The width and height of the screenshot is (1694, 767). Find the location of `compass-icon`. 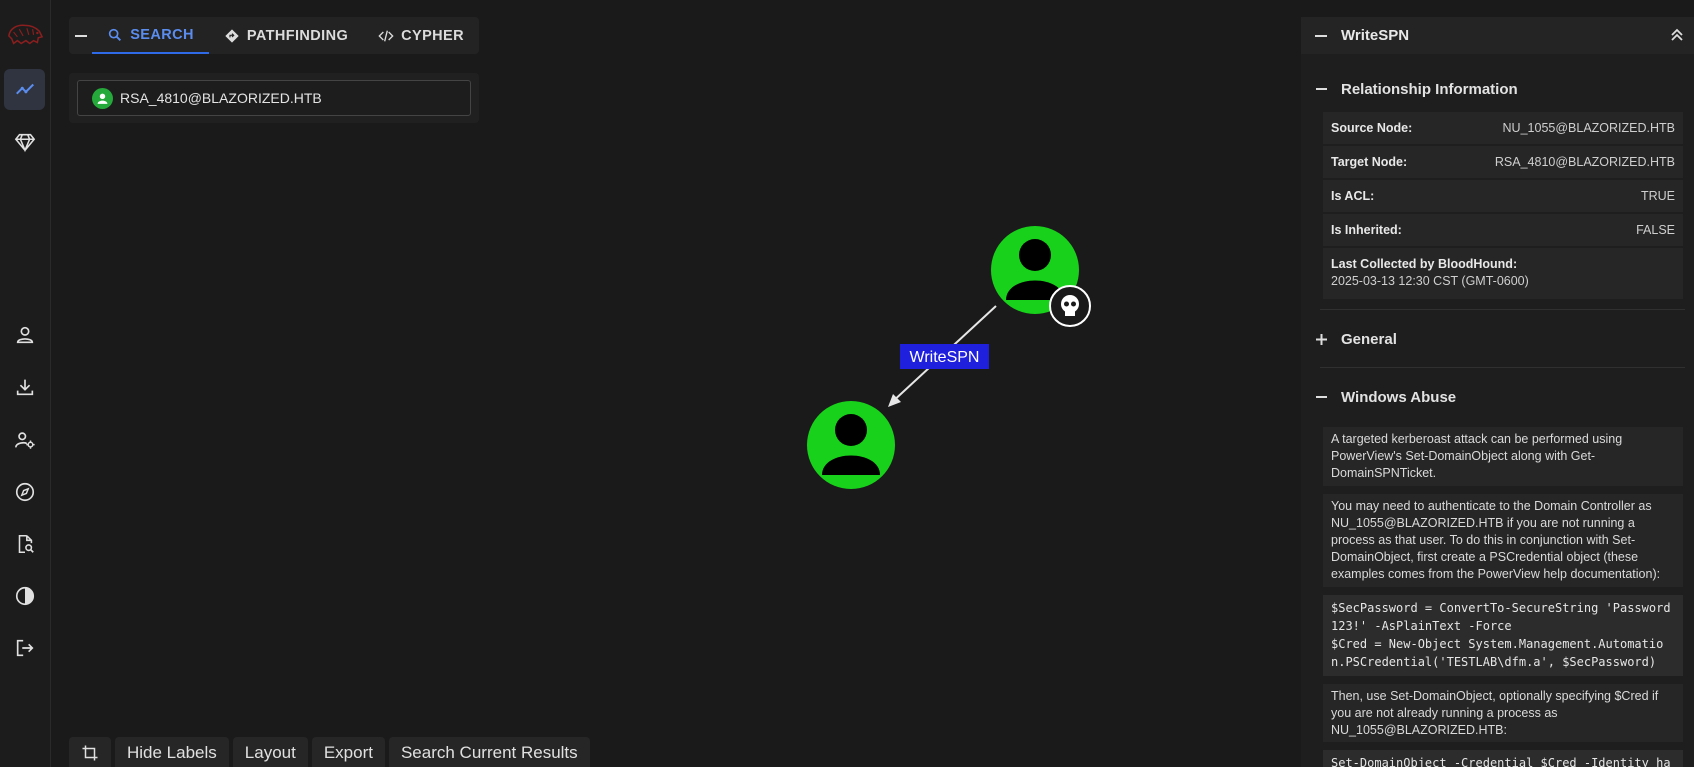

compass-icon is located at coordinates (24, 491).